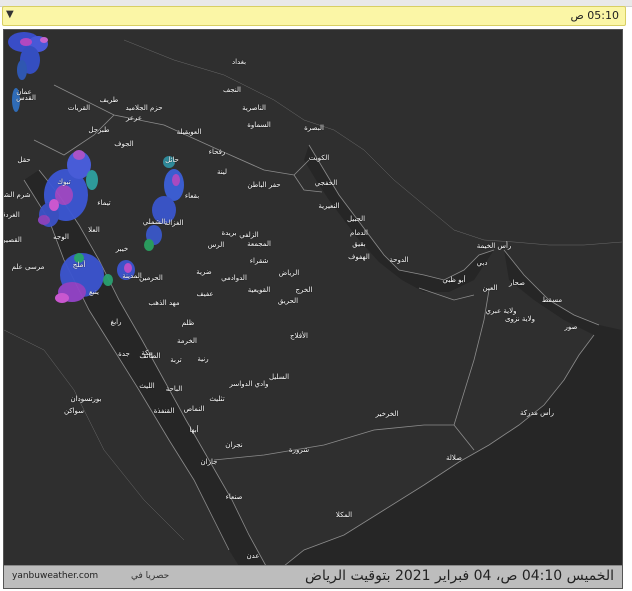 Image resolution: width=632 pixels, height=591 pixels. What do you see at coordinates (259, 125) in the screenshot?
I see `city-label: السماوة` at bounding box center [259, 125].